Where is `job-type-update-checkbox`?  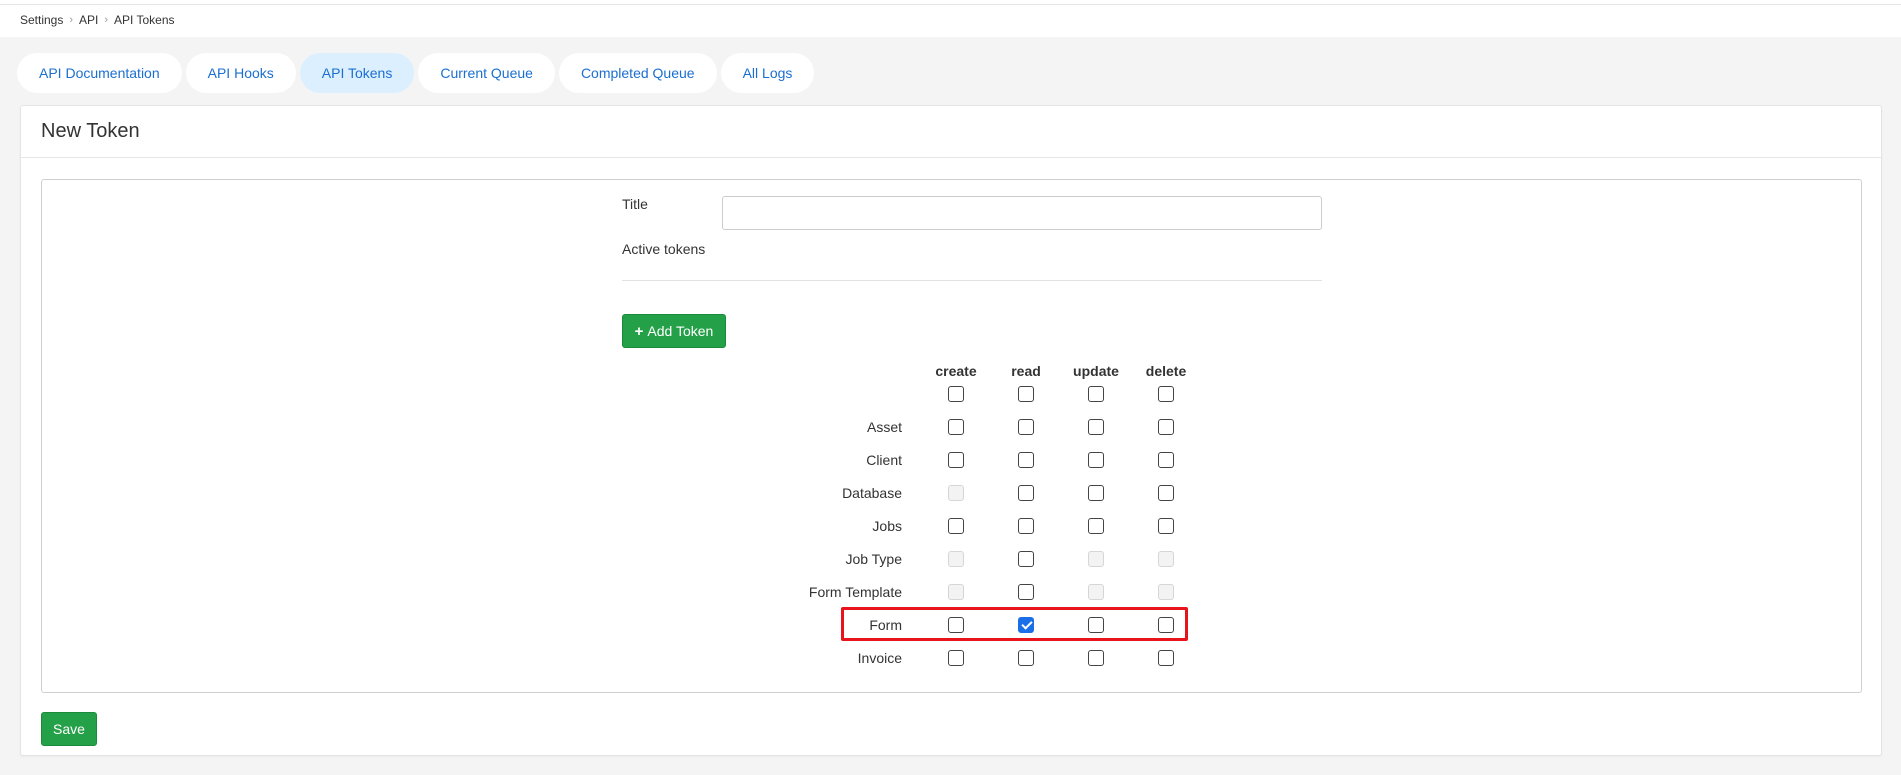
job-type-update-checkbox is located at coordinates (1096, 559).